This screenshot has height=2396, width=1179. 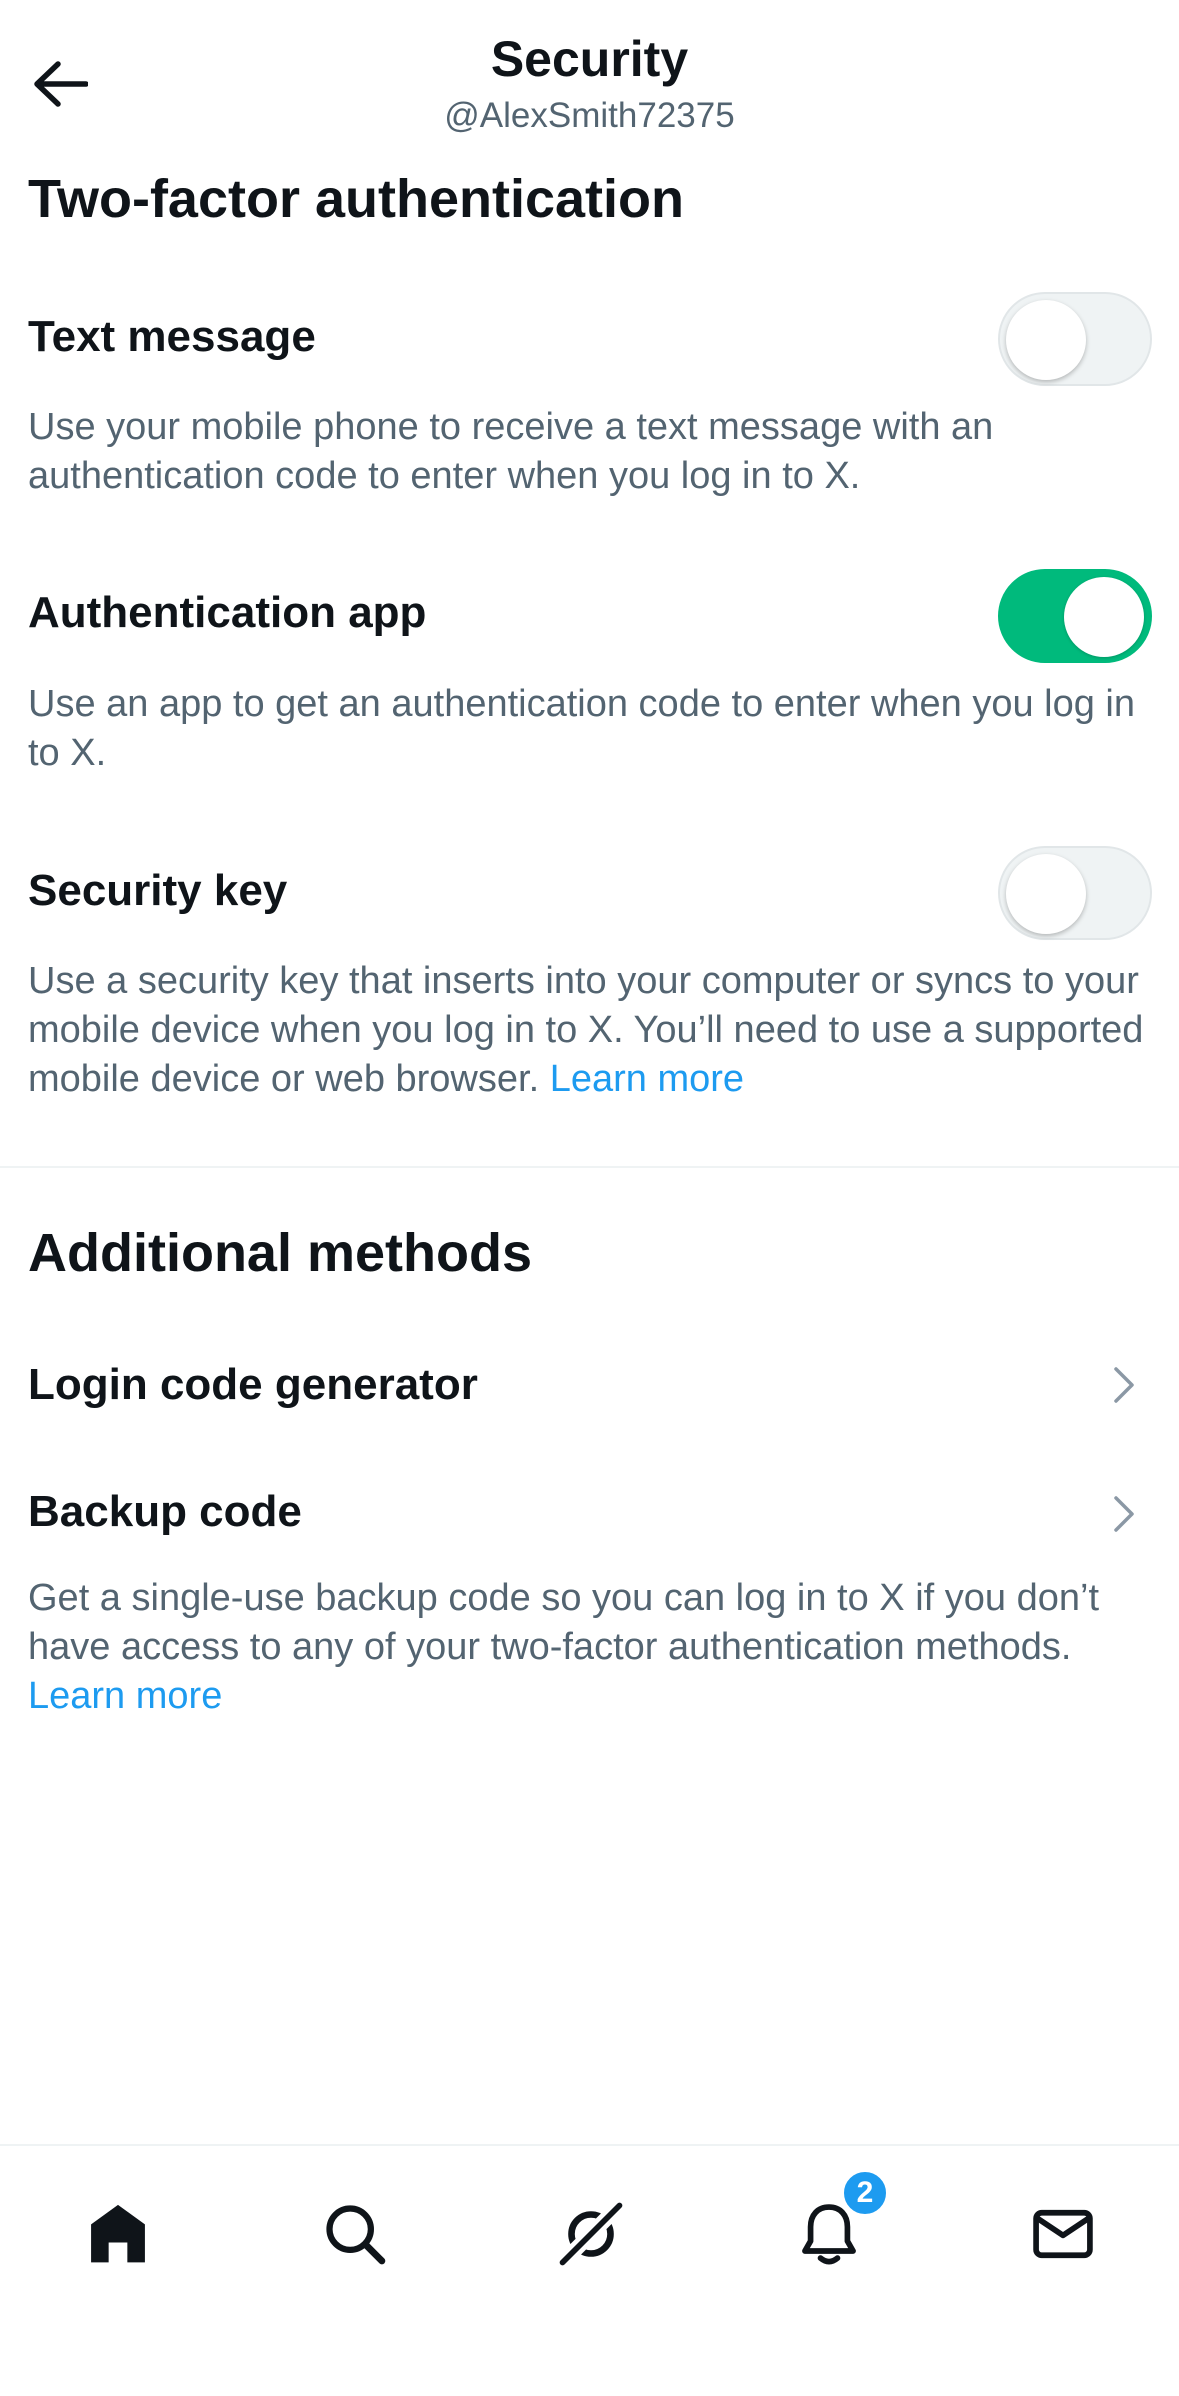 I want to click on login-code-generator-row: Login code generator, so click(x=589, y=1385).